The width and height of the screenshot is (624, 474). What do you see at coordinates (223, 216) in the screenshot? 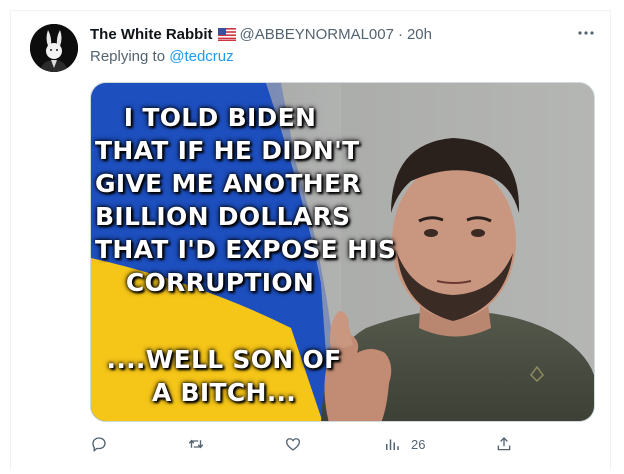
I see `meme-line: BILLION DOLLARS` at bounding box center [223, 216].